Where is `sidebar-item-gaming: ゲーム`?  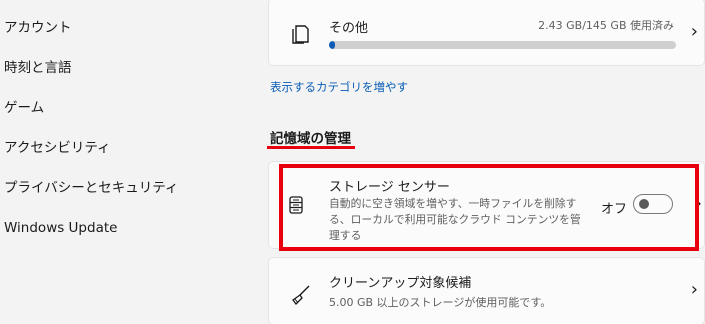 sidebar-item-gaming: ゲーム is located at coordinates (129, 108).